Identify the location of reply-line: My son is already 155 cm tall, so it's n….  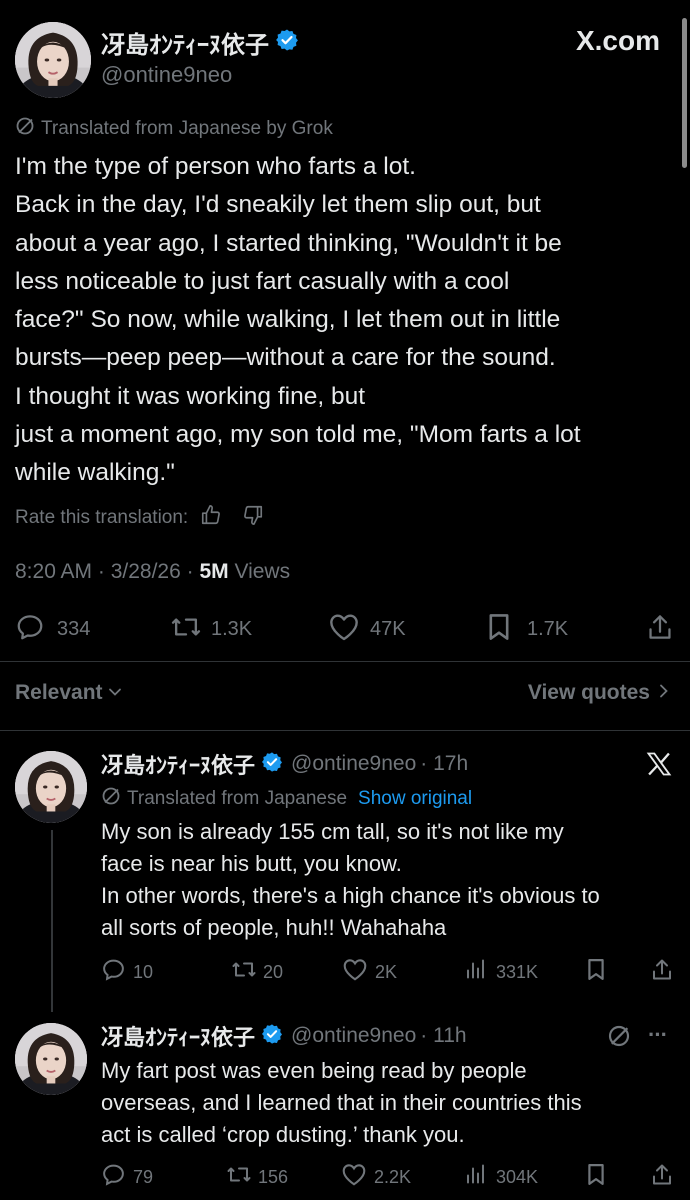
(332, 831).